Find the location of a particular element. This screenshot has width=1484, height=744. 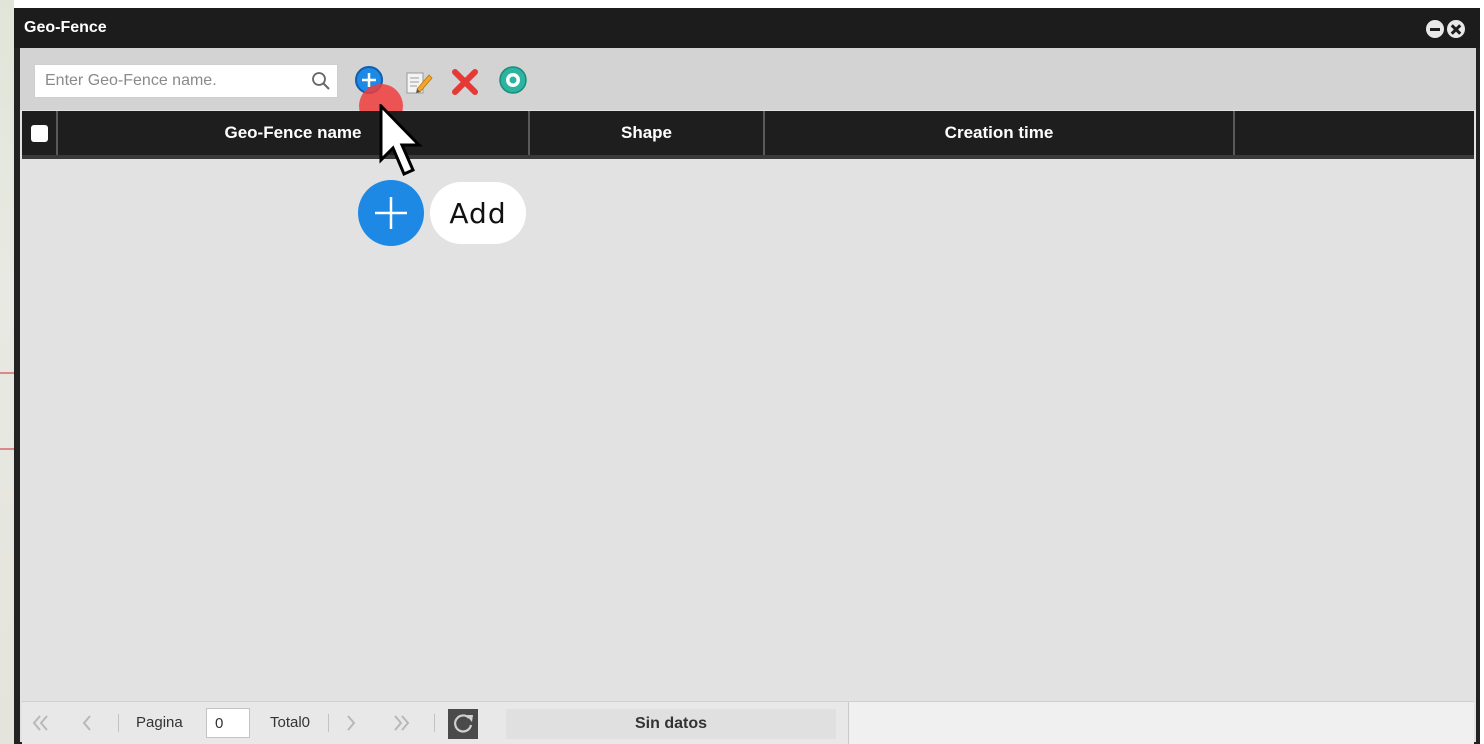

view-icon is located at coordinates (513, 80).